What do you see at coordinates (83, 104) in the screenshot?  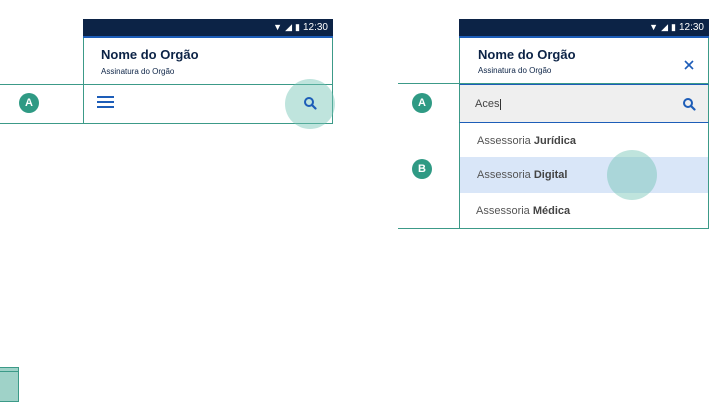 I see `guide-line-left` at bounding box center [83, 104].